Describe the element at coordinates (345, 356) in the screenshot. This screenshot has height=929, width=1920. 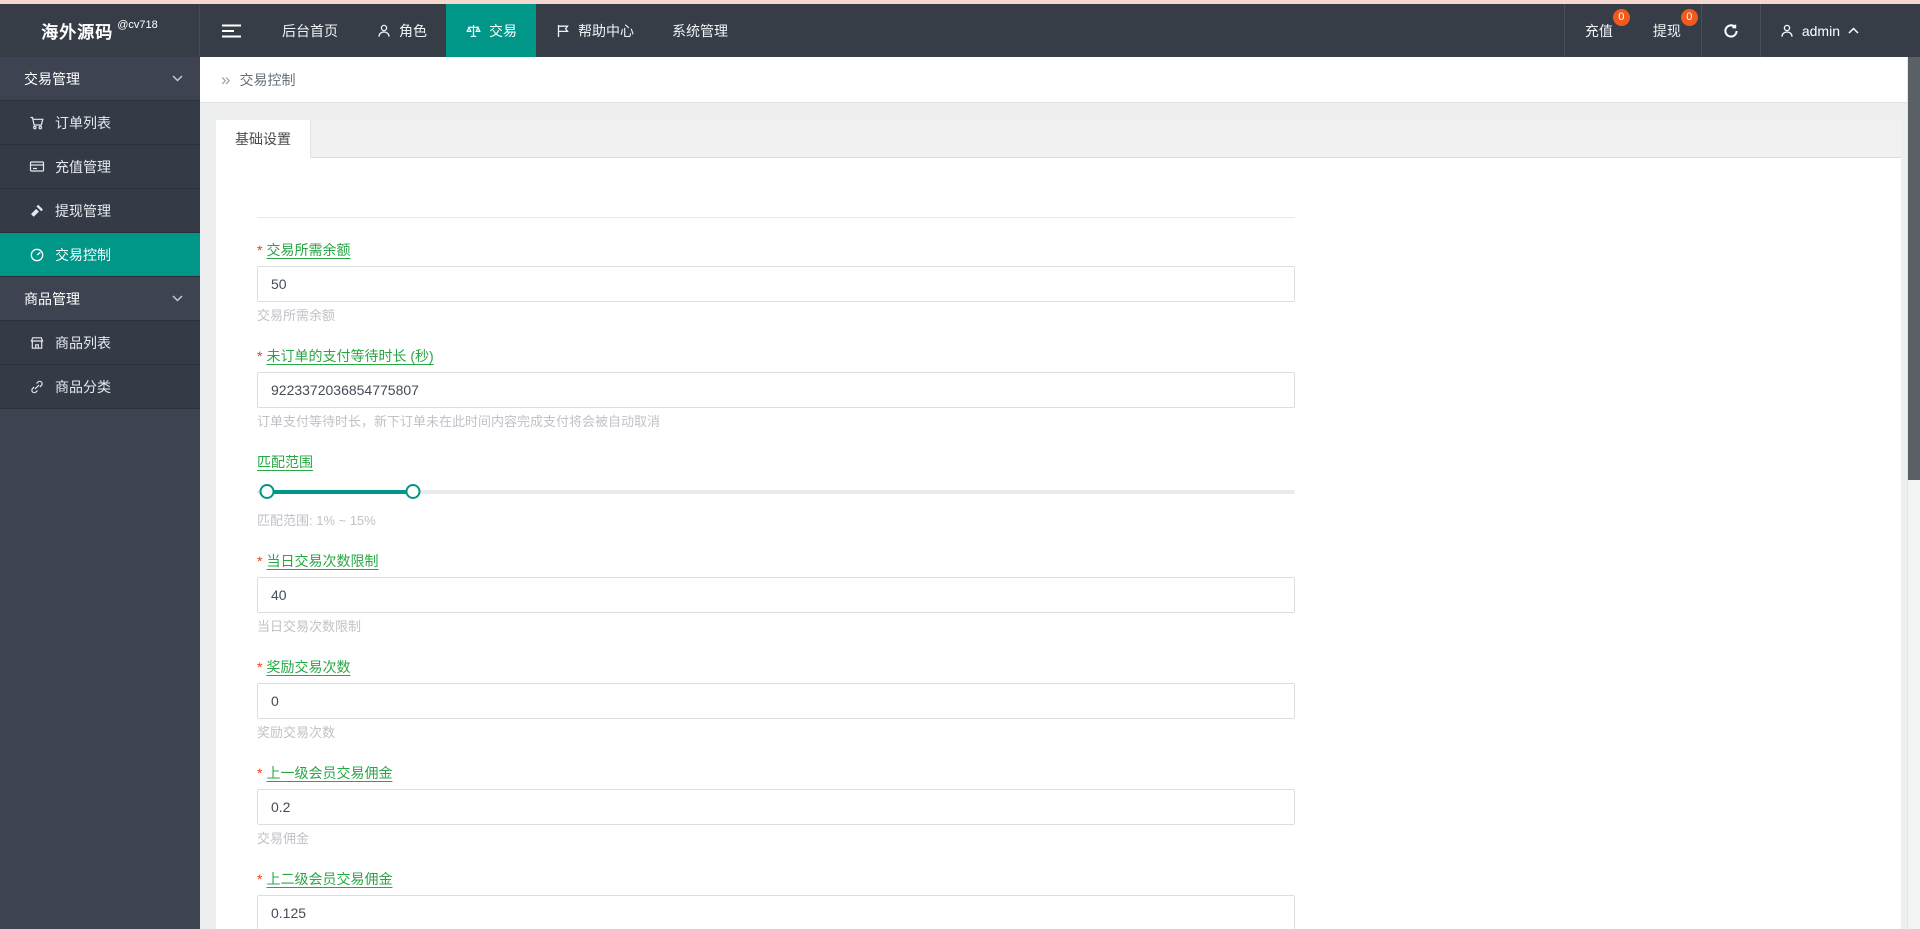
I see `field-label: * 未订单的支付等待时长 (秒)` at that location.